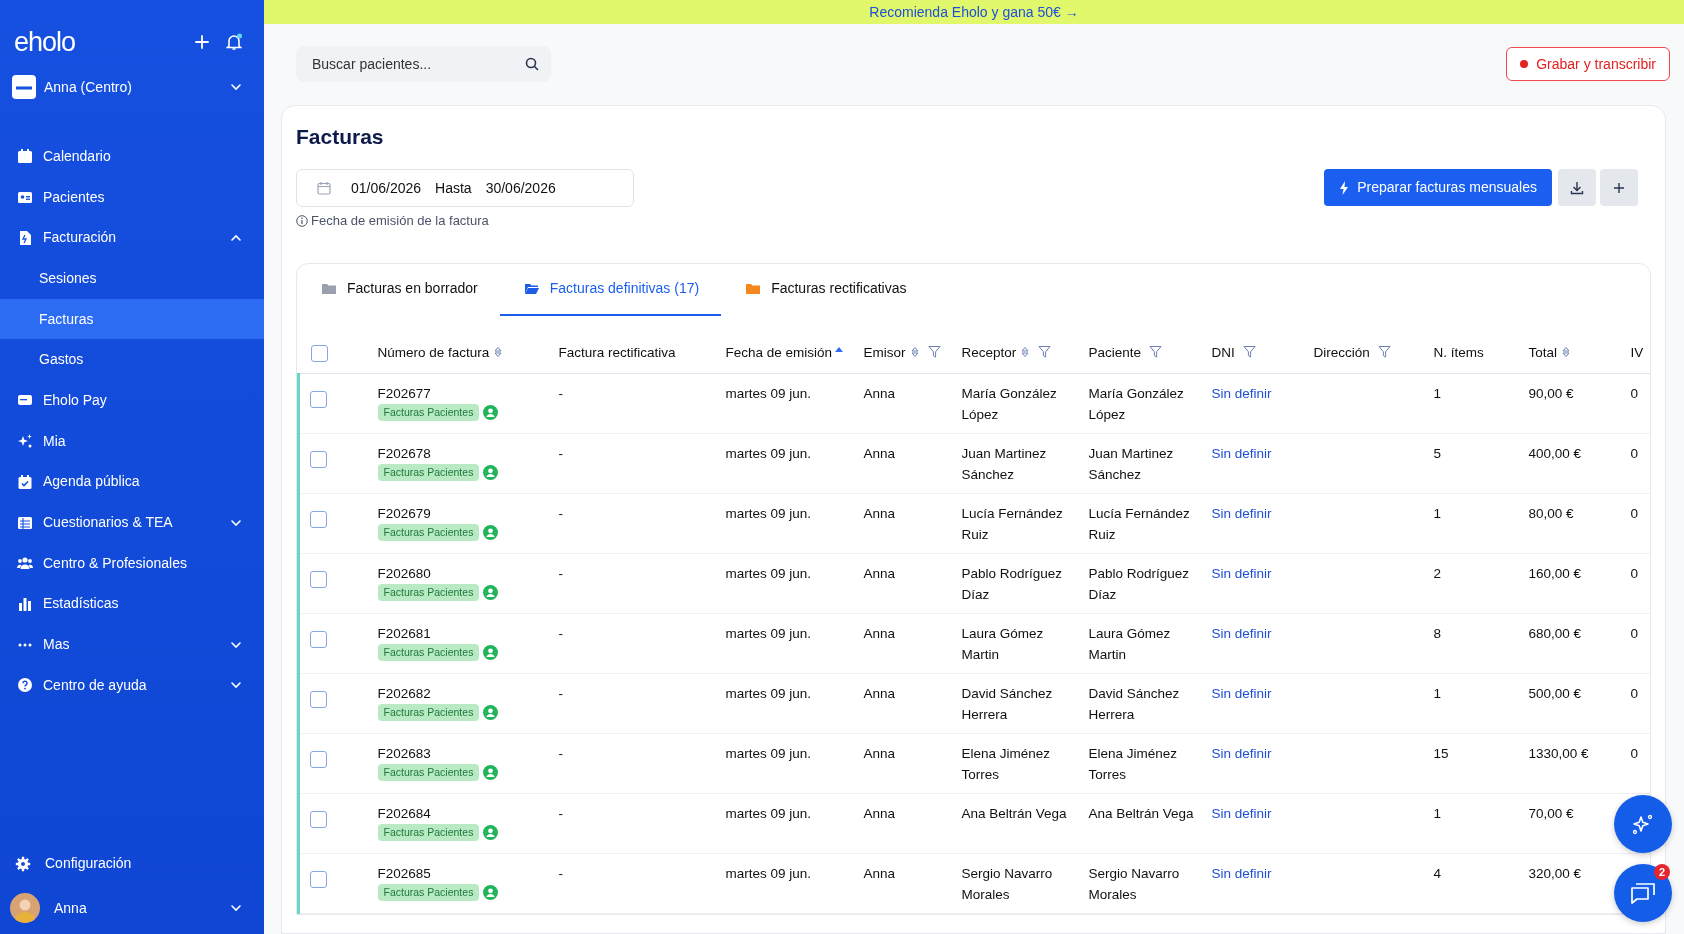  Describe the element at coordinates (132, 319) in the screenshot. I see `submenu-item: Facturas` at that location.